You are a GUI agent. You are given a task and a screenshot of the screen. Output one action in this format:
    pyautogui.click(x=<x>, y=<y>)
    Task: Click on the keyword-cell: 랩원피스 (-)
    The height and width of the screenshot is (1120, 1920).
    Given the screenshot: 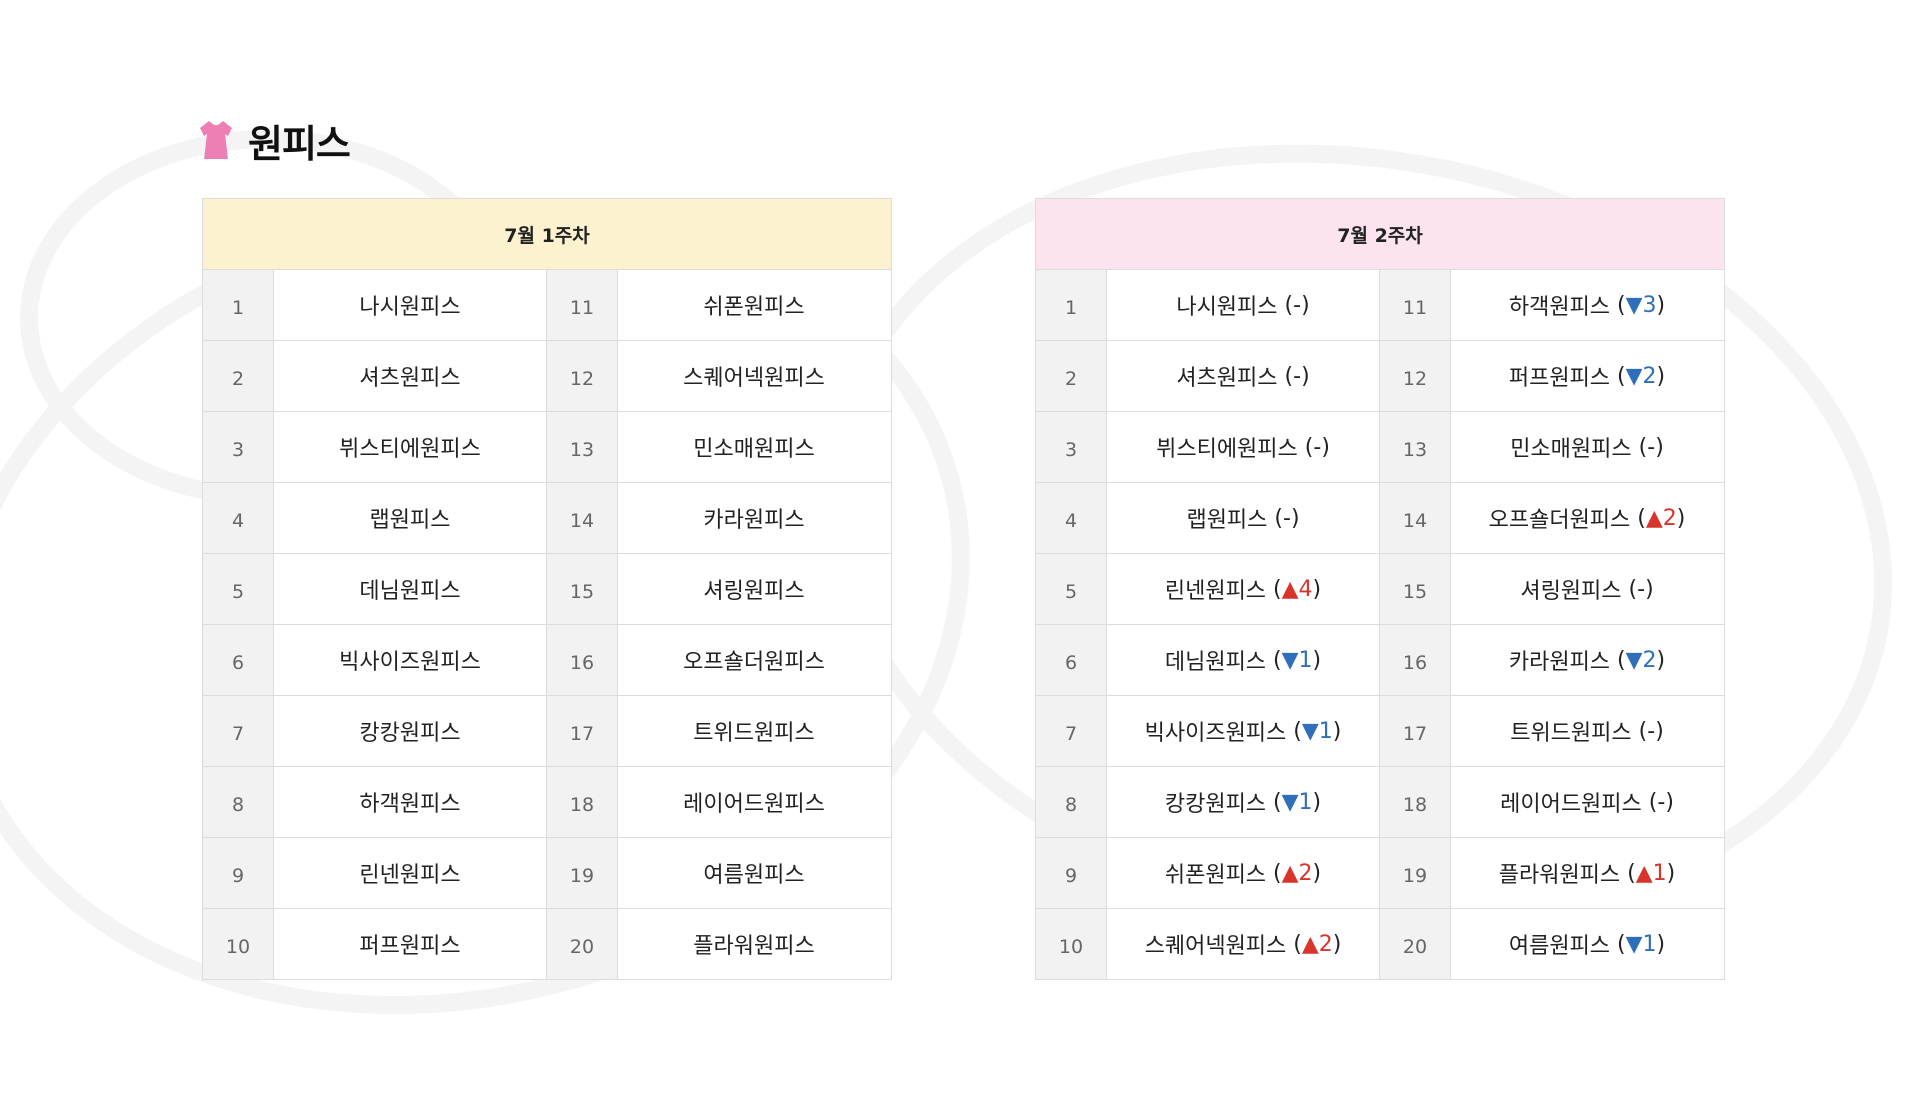 What is the action you would take?
    pyautogui.click(x=1243, y=518)
    